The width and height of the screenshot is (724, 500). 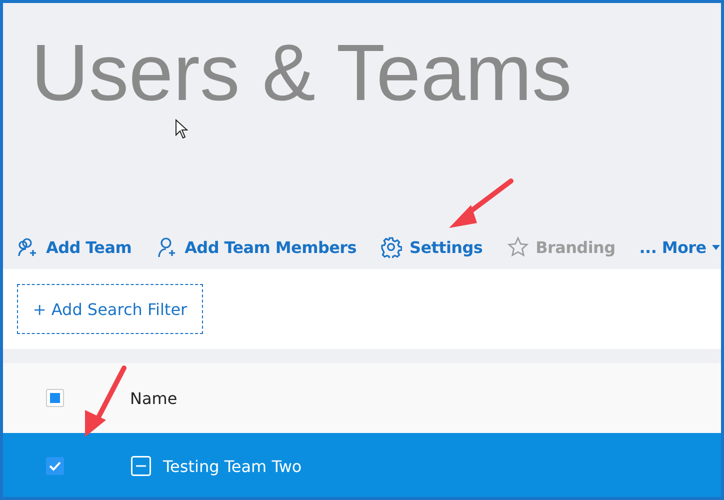 What do you see at coordinates (167, 247) in the screenshot?
I see `person-add-icon` at bounding box center [167, 247].